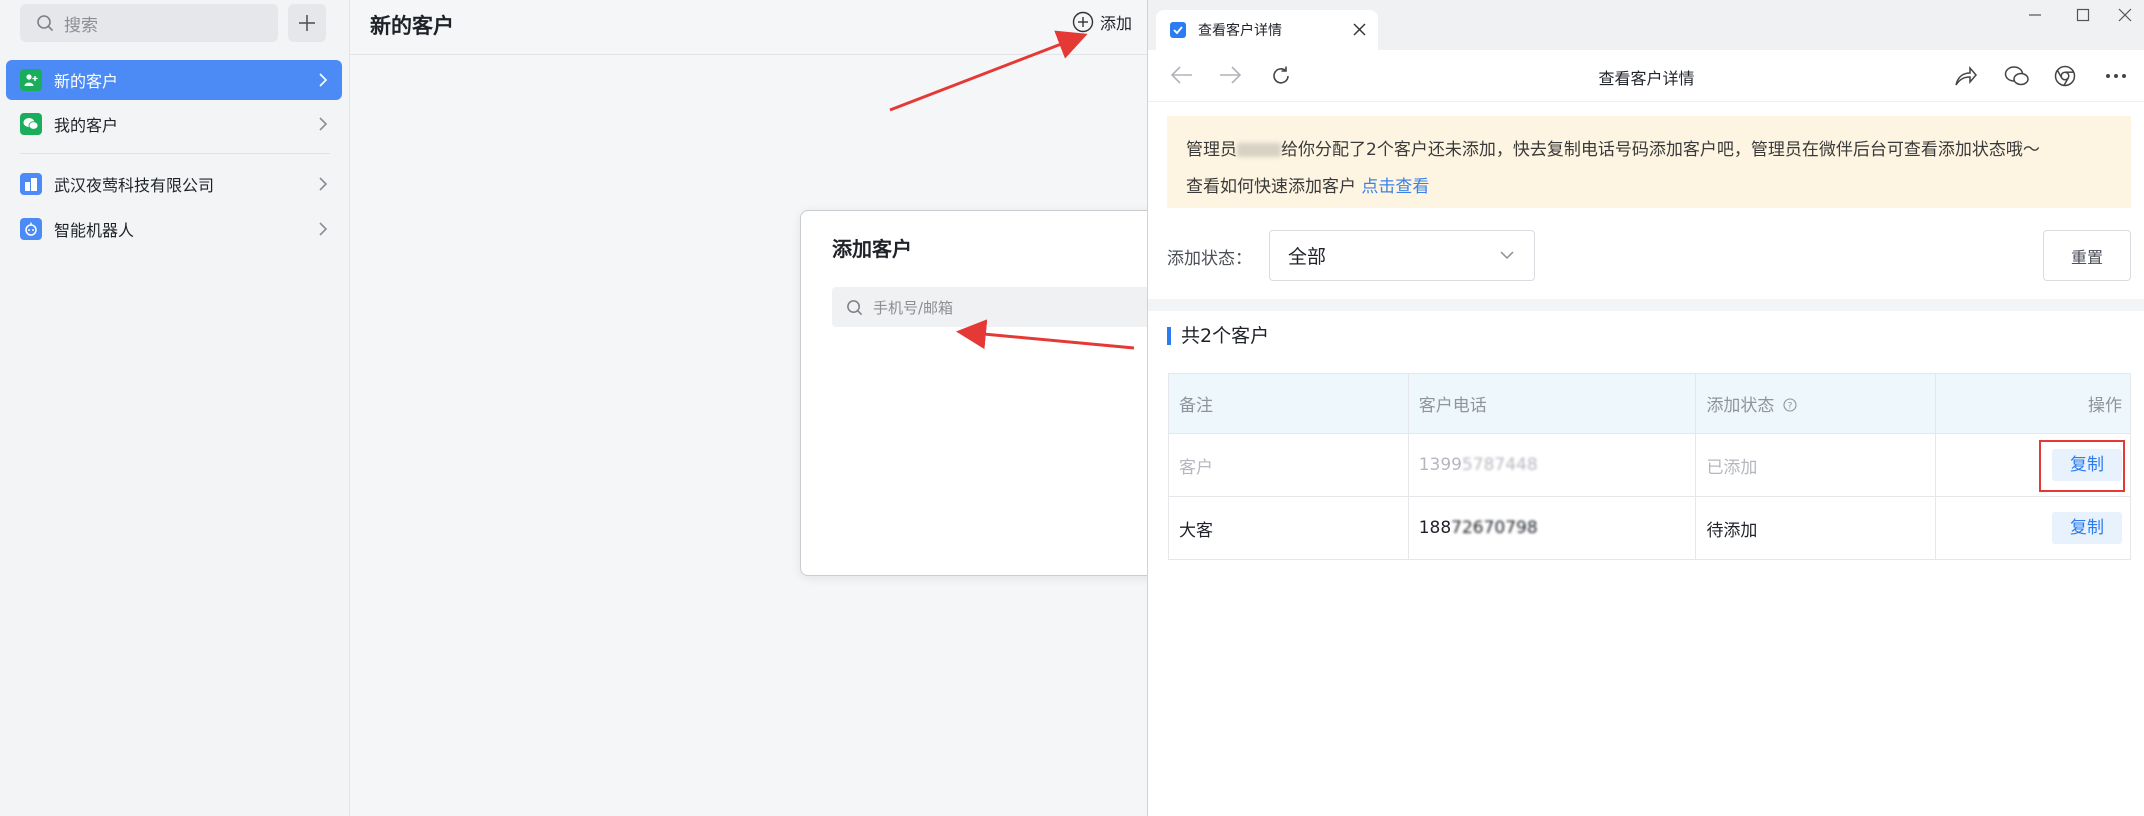 The image size is (2144, 816). What do you see at coordinates (1815, 403) in the screenshot?
I see `column-header-status: 添加状态 ?` at bounding box center [1815, 403].